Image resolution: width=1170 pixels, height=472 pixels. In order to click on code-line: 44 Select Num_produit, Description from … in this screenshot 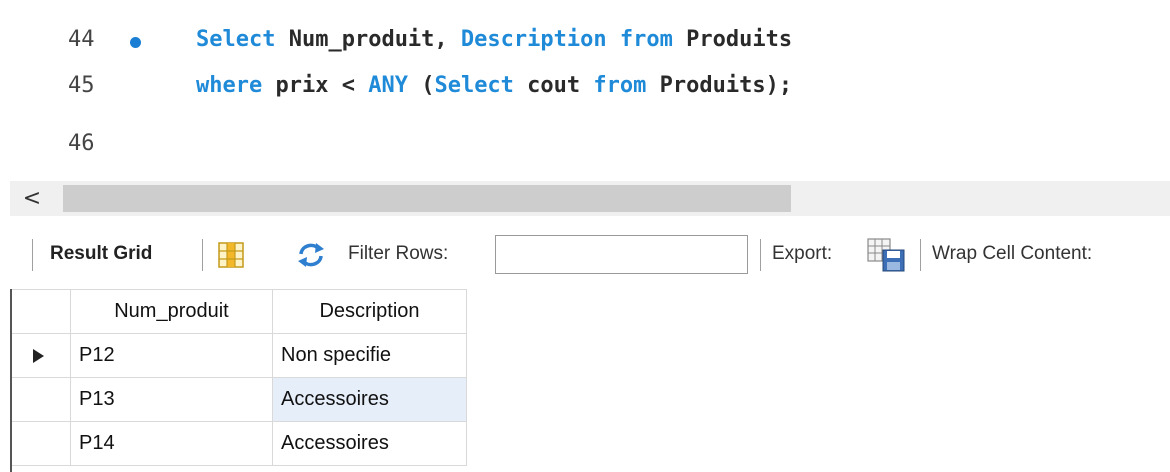, I will do `click(590, 47)`.